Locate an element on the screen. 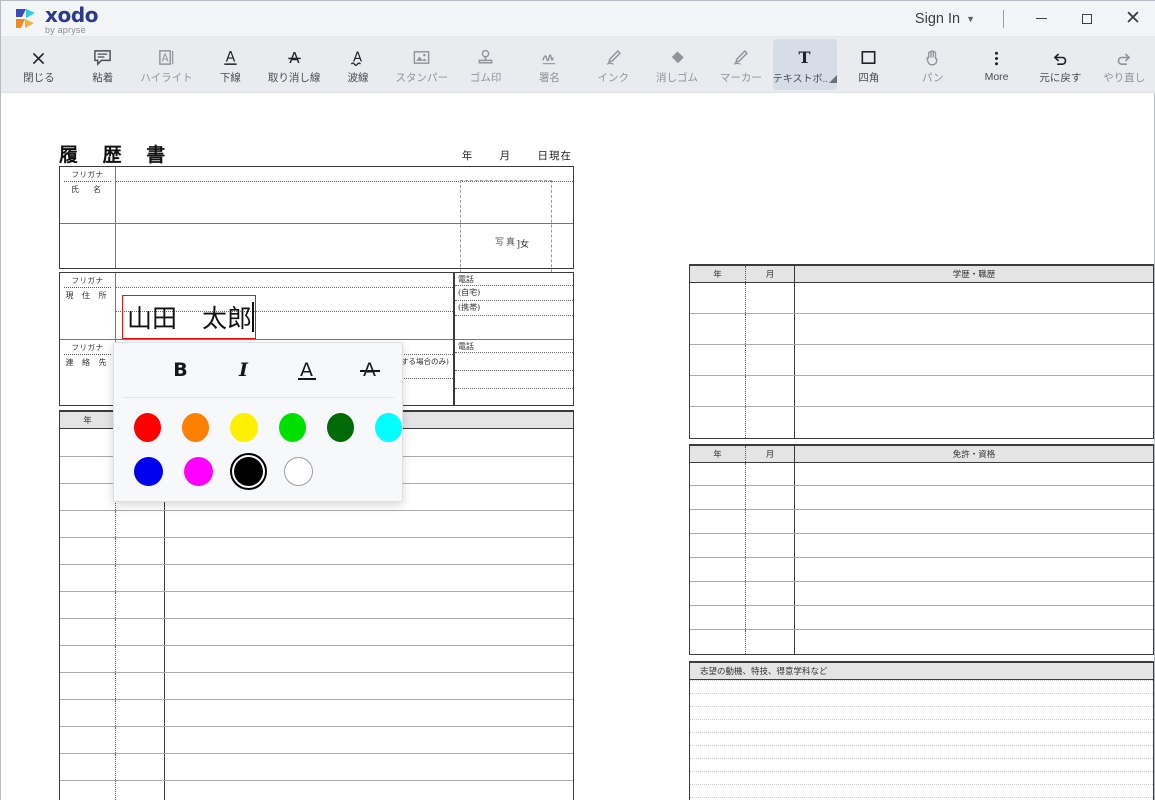 Image resolution: width=1155 pixels, height=800 pixels. tool-signature: 署名 is located at coordinates (550, 64).